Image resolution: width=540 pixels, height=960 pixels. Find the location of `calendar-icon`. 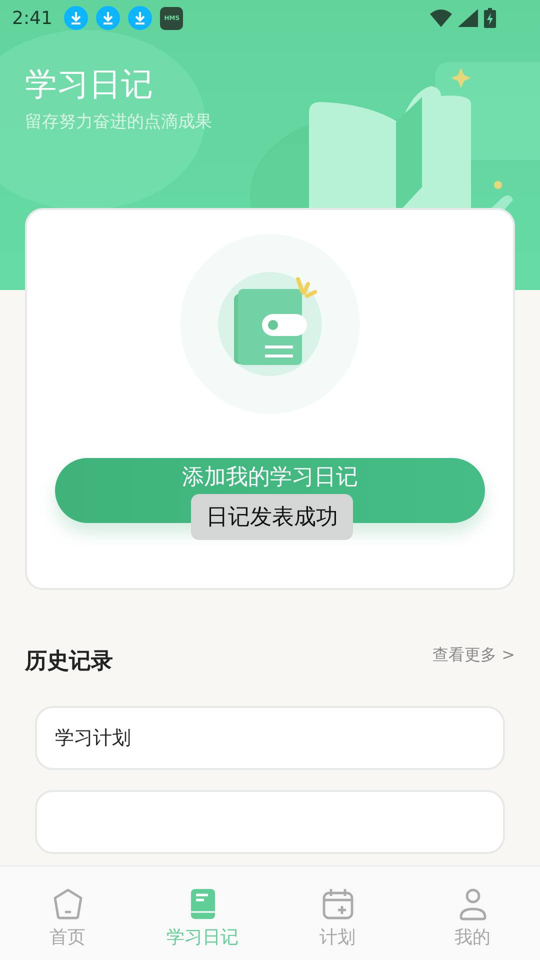

calendar-icon is located at coordinates (337, 904).